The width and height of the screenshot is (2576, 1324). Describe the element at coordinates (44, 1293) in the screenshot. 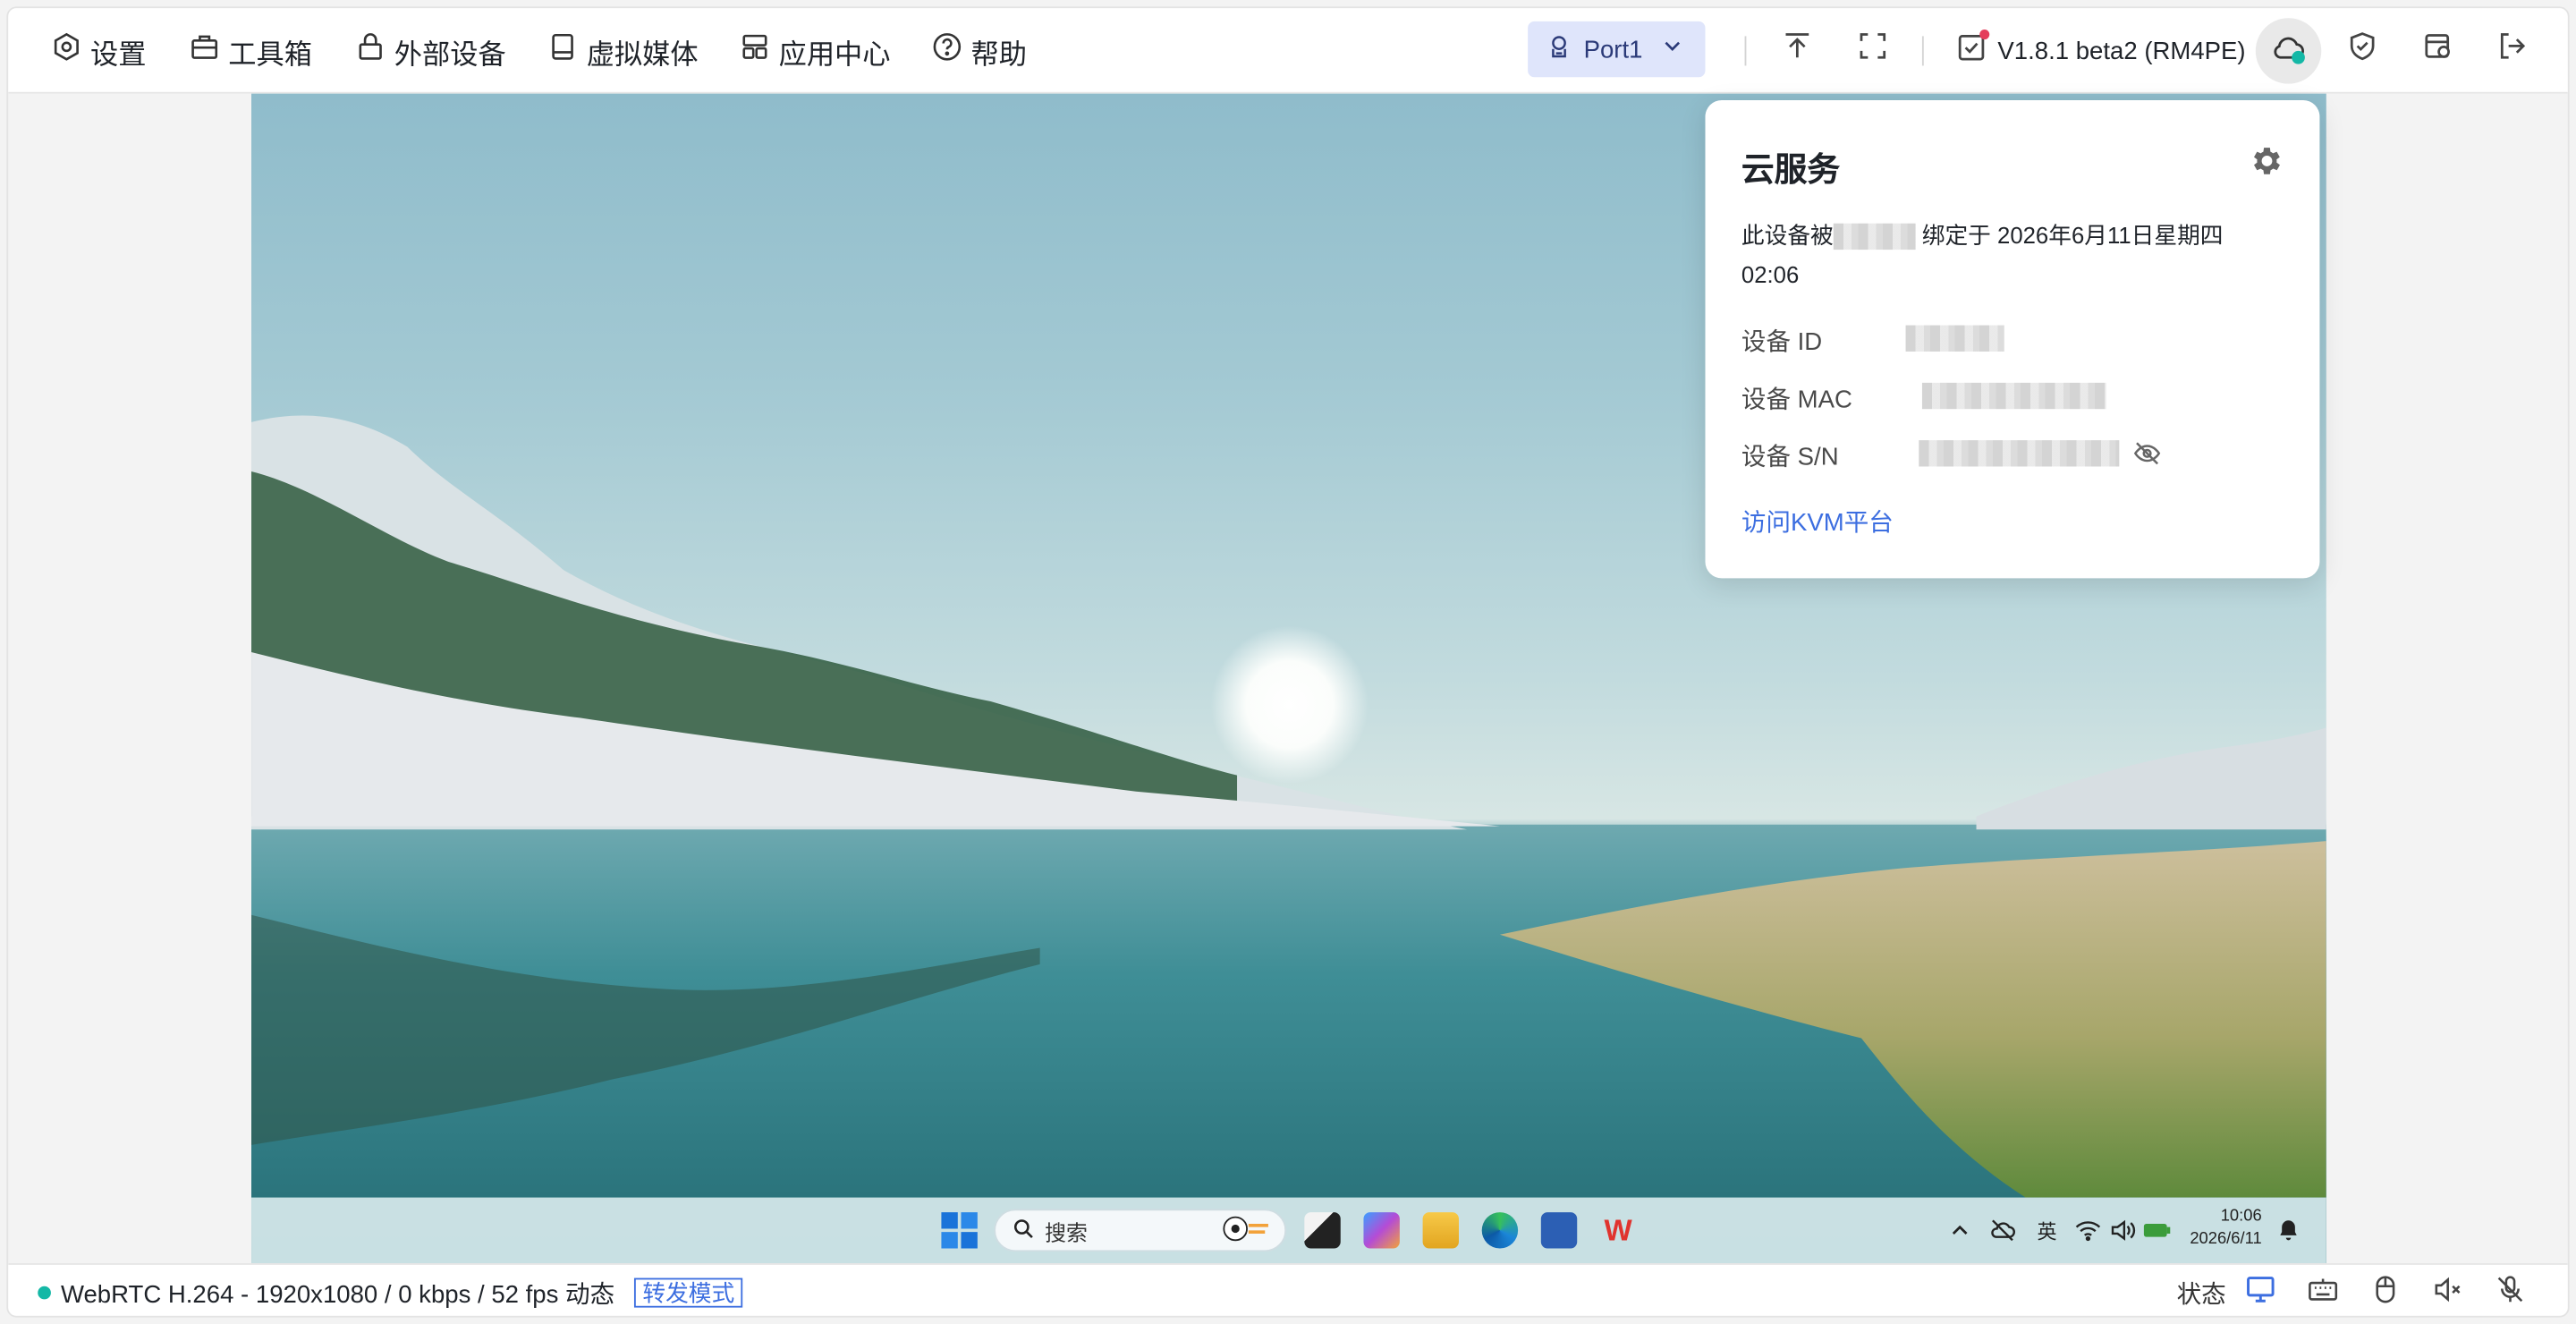

I see `stream-status-dot` at that location.